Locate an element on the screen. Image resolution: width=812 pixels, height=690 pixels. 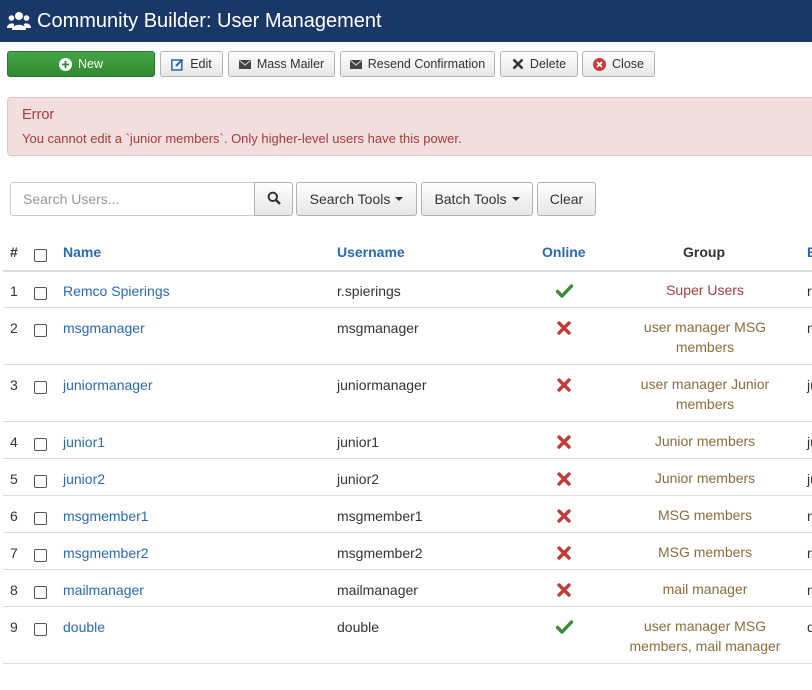
row-number: 3 is located at coordinates (14, 385).